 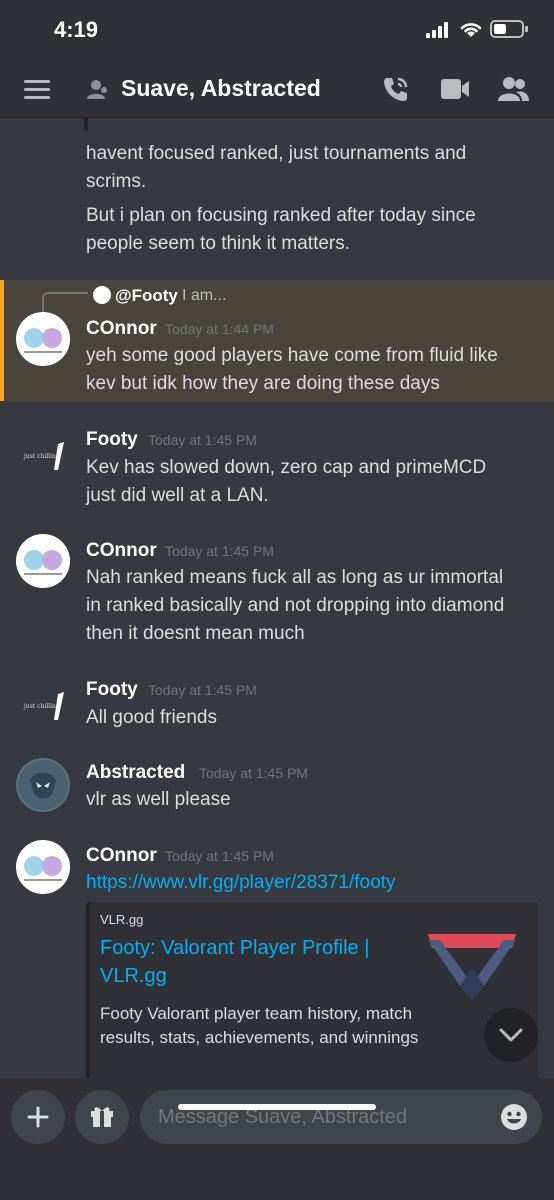 What do you see at coordinates (151, 717) in the screenshot?
I see `message-line: All good friends` at bounding box center [151, 717].